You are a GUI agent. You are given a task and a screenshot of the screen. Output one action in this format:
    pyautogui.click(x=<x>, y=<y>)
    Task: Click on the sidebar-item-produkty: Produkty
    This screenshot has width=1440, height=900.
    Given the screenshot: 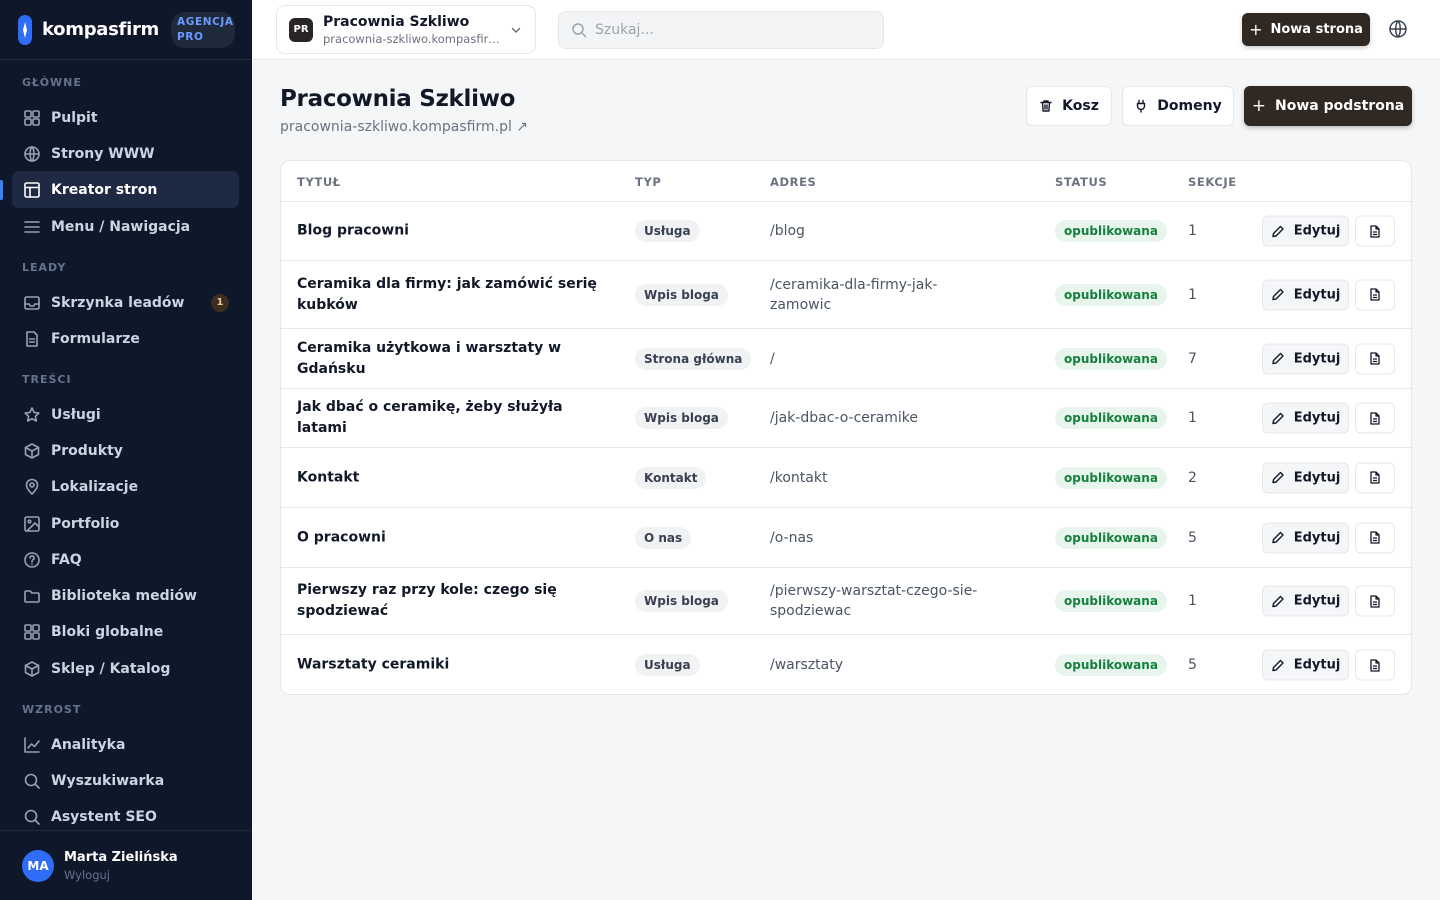 What is the action you would take?
    pyautogui.click(x=125, y=450)
    